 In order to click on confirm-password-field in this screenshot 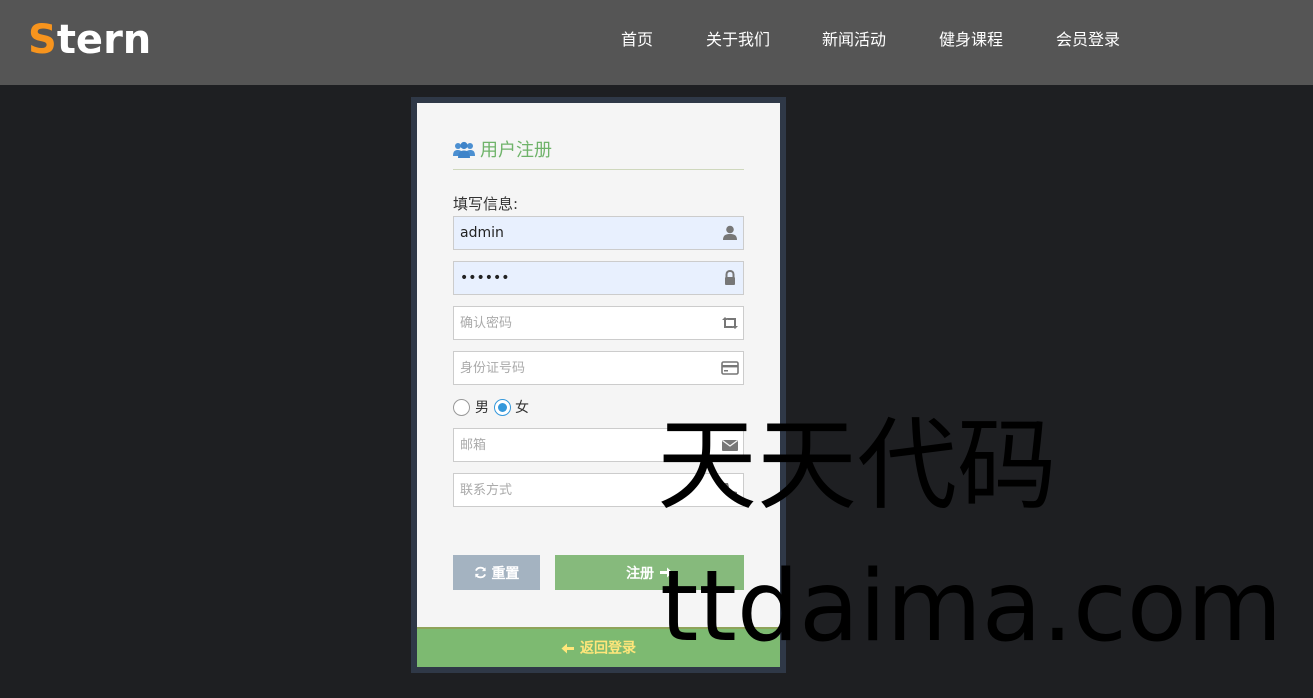, I will do `click(598, 323)`.